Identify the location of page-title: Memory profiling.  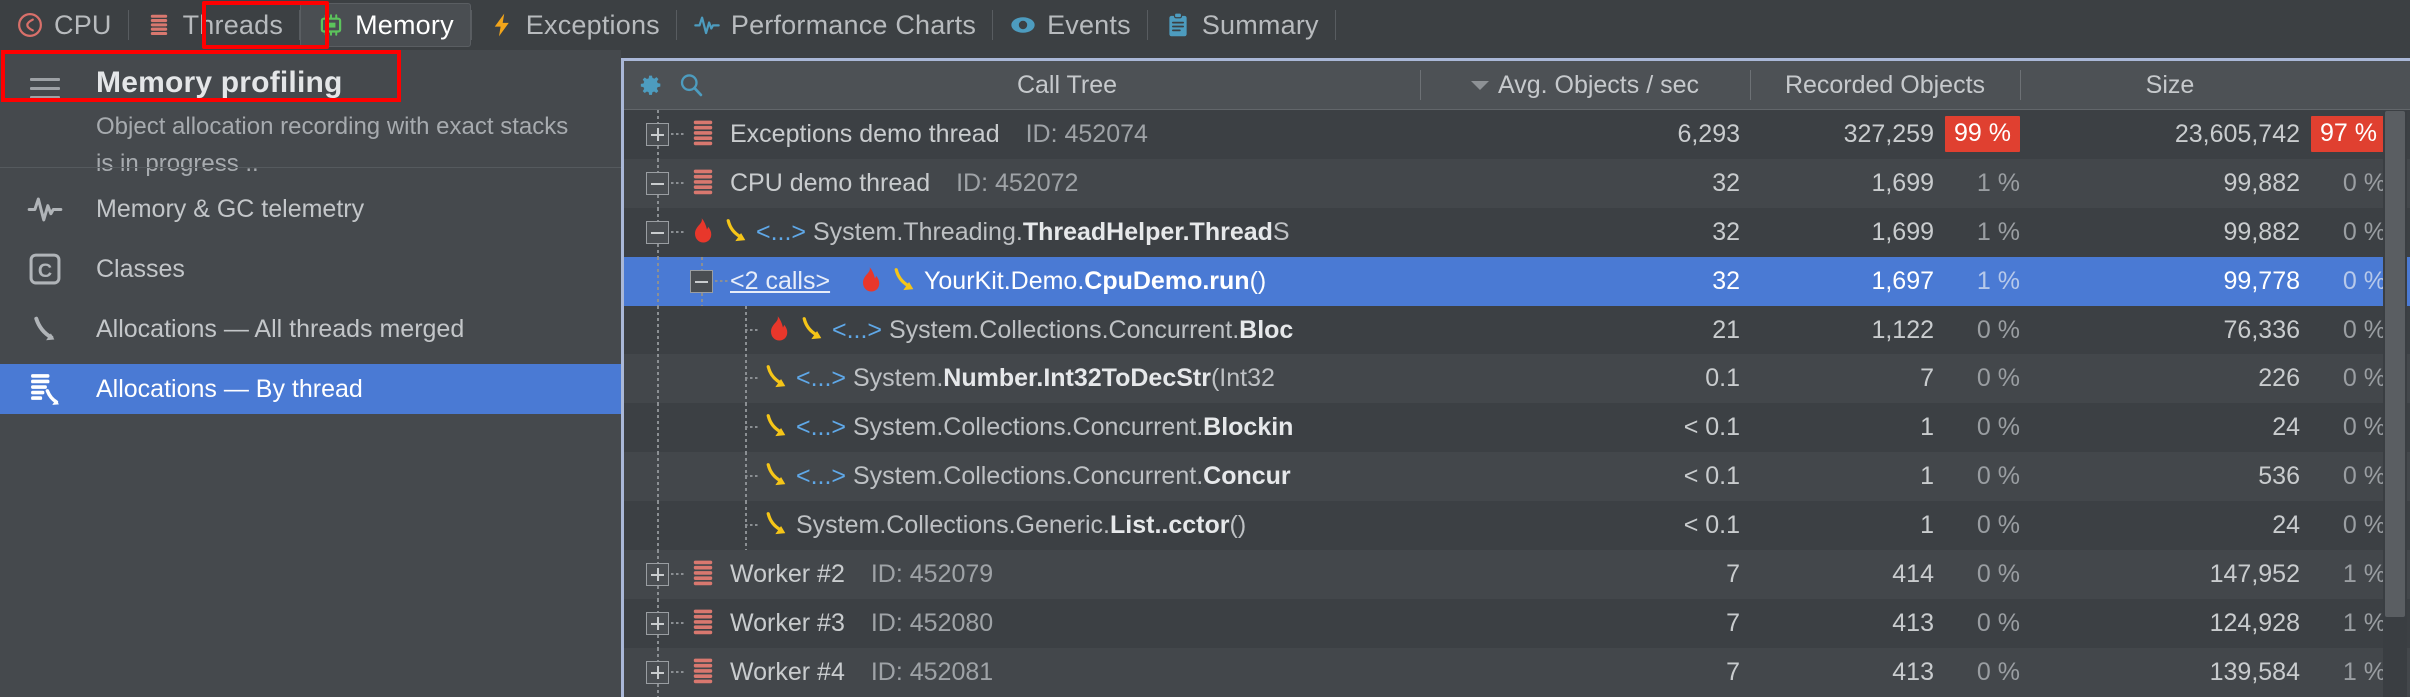
(219, 82).